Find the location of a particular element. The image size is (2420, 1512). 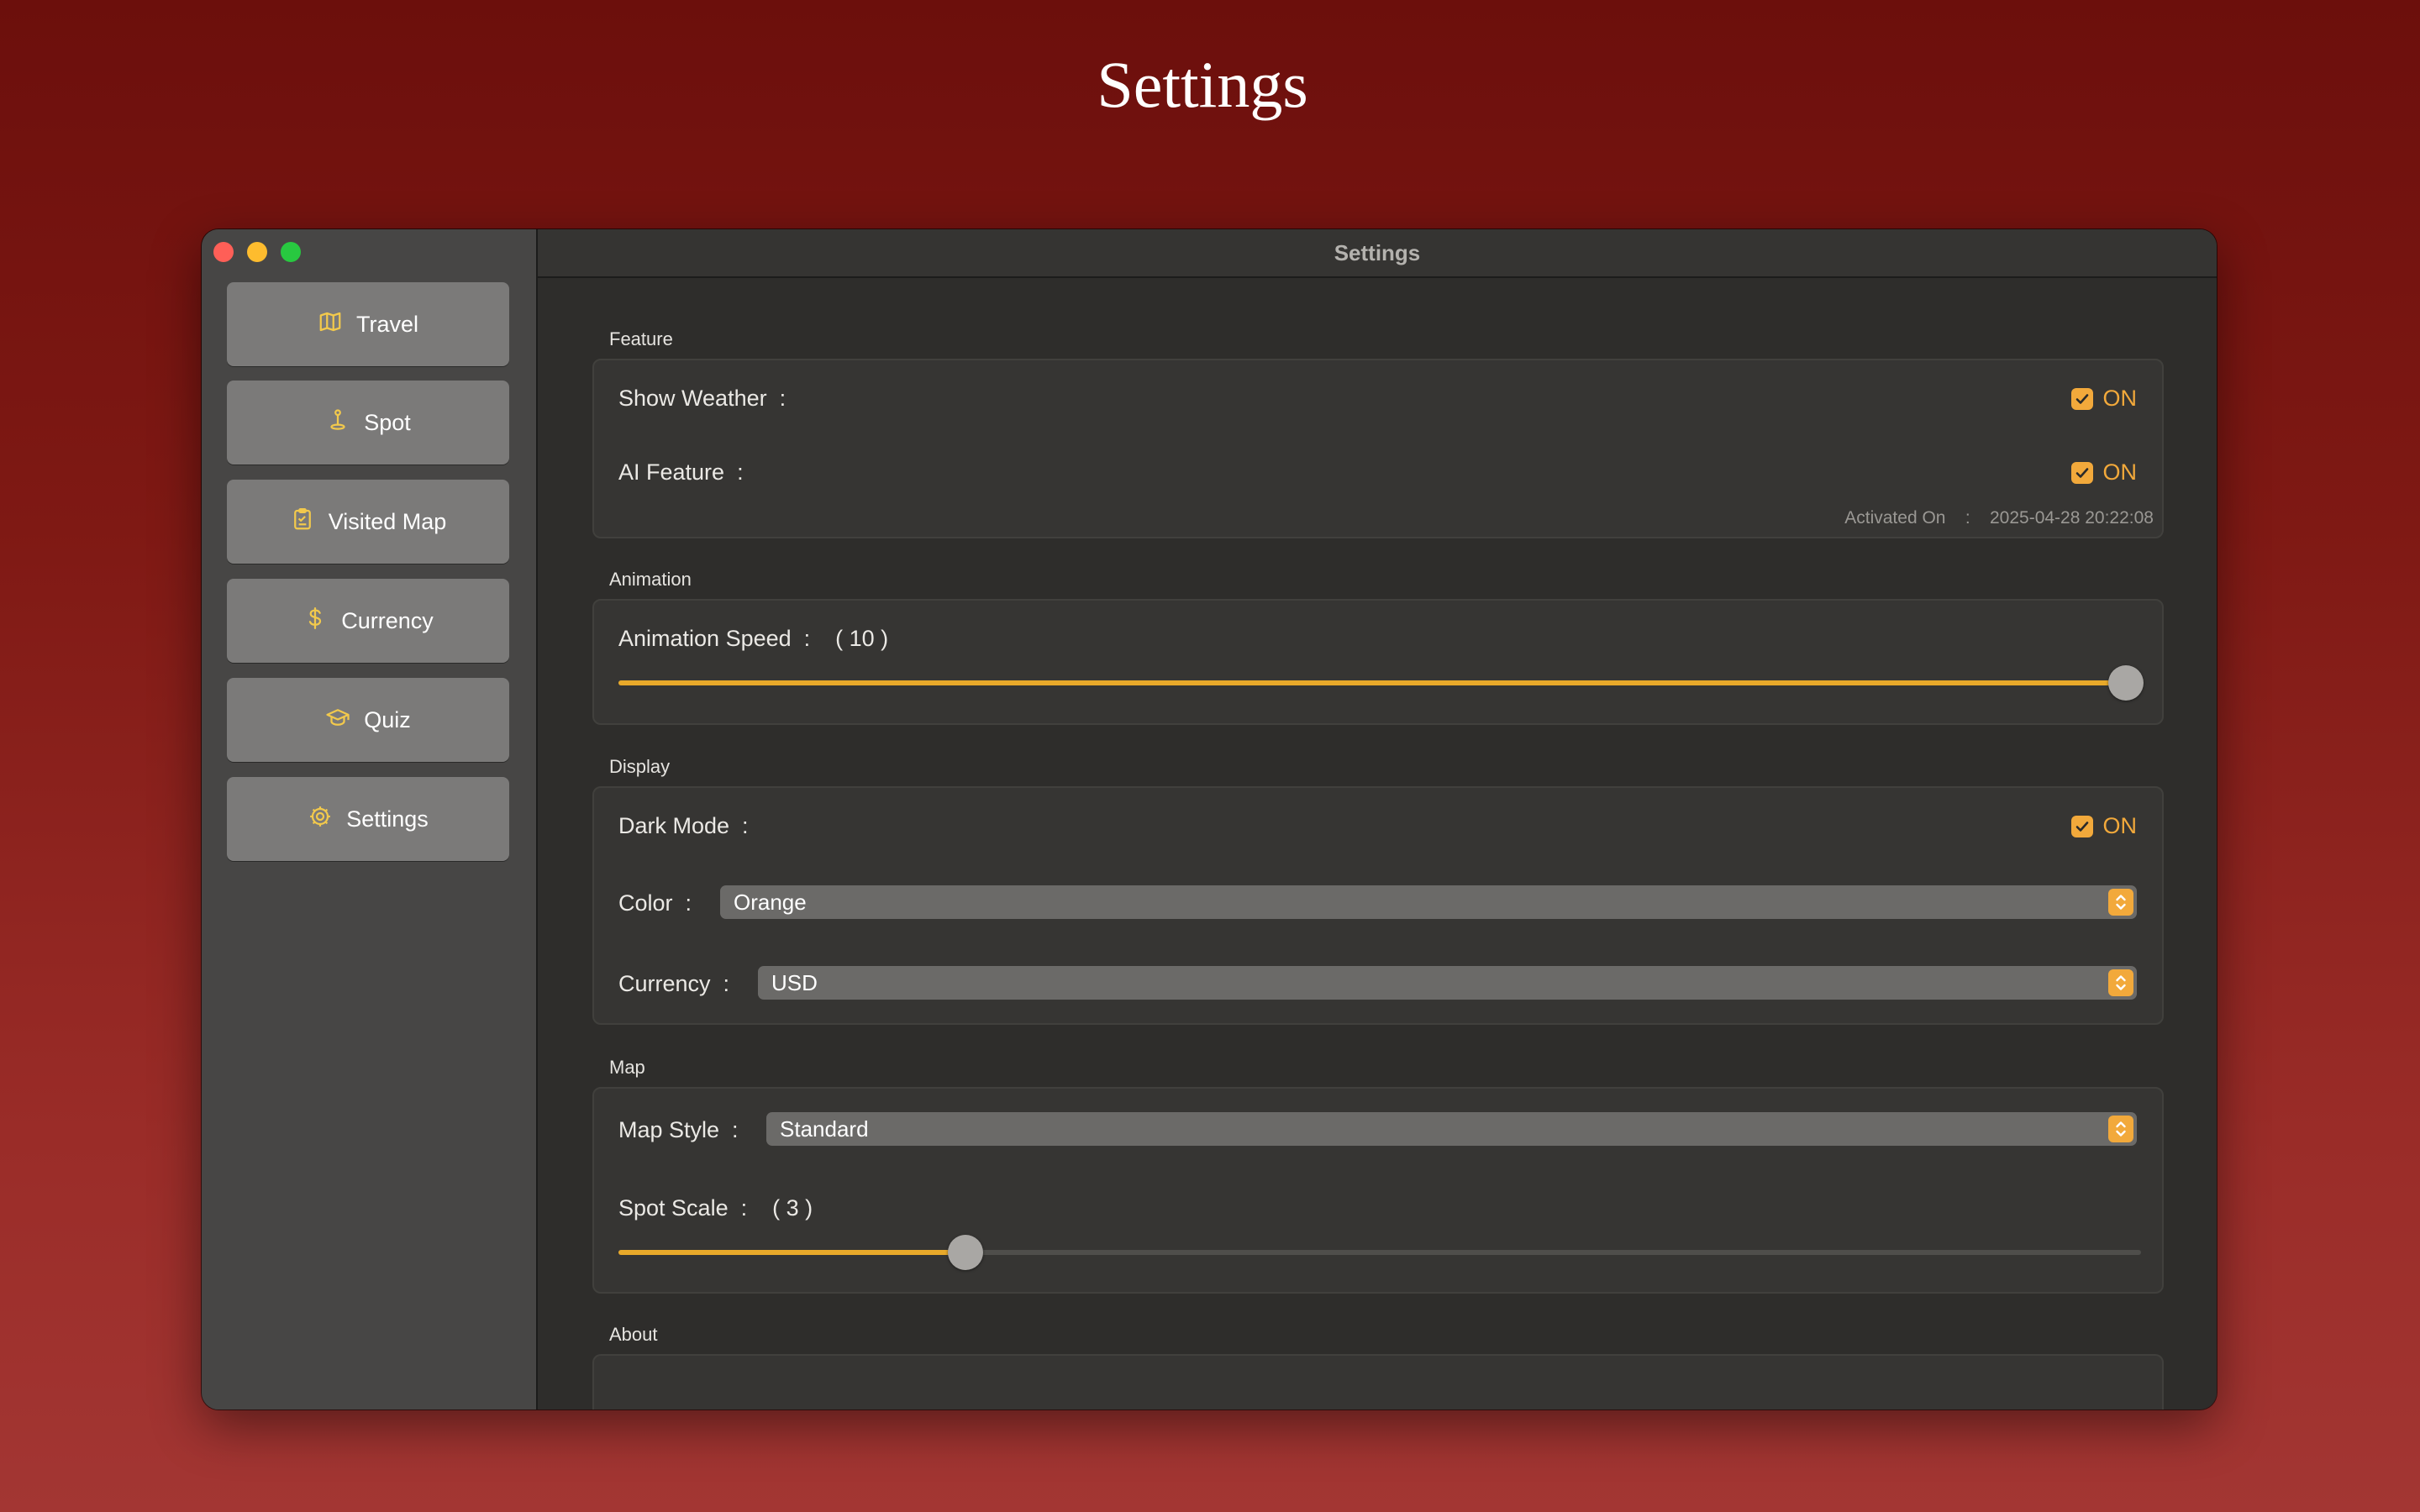

color-label: Color : is located at coordinates (655, 903).